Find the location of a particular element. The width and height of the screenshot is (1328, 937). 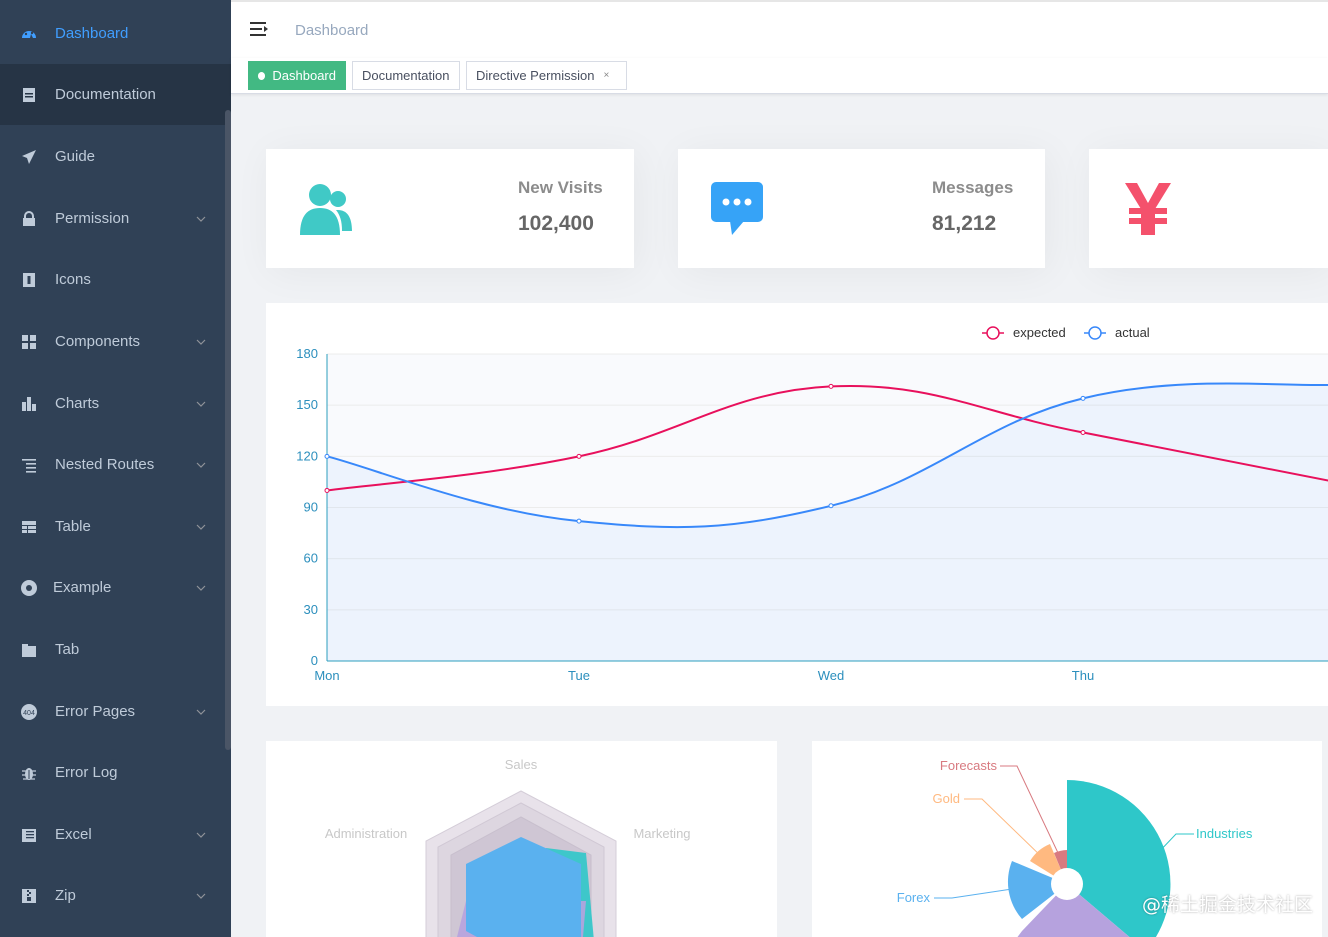

radar-indicator-sales: Sales is located at coordinates (521, 764).